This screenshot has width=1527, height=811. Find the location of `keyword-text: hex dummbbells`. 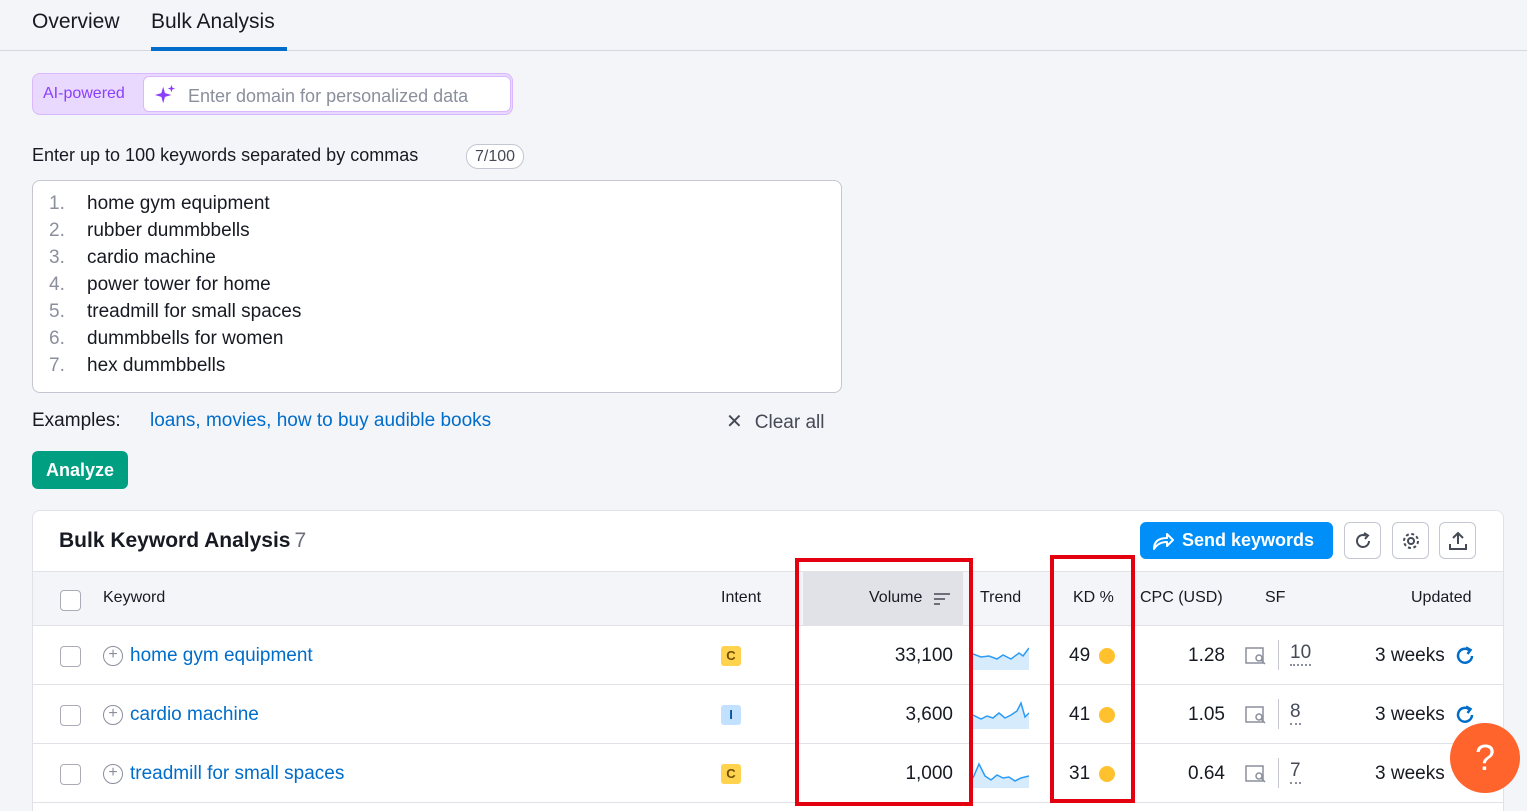

keyword-text: hex dummbbells is located at coordinates (156, 365).